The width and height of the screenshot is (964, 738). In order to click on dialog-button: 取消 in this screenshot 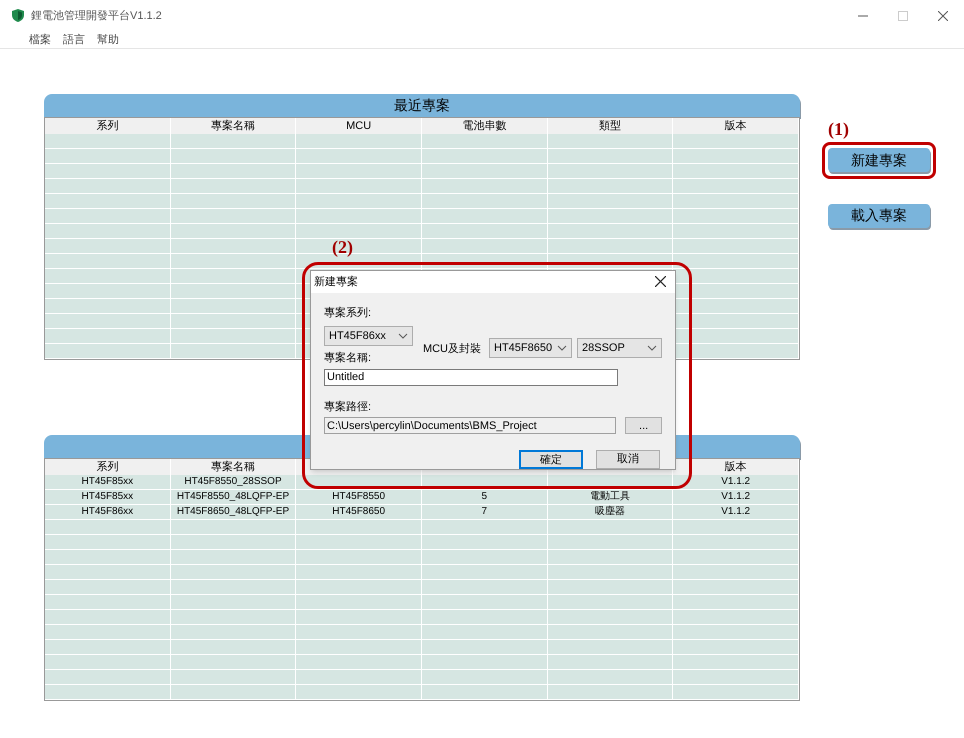, I will do `click(628, 459)`.